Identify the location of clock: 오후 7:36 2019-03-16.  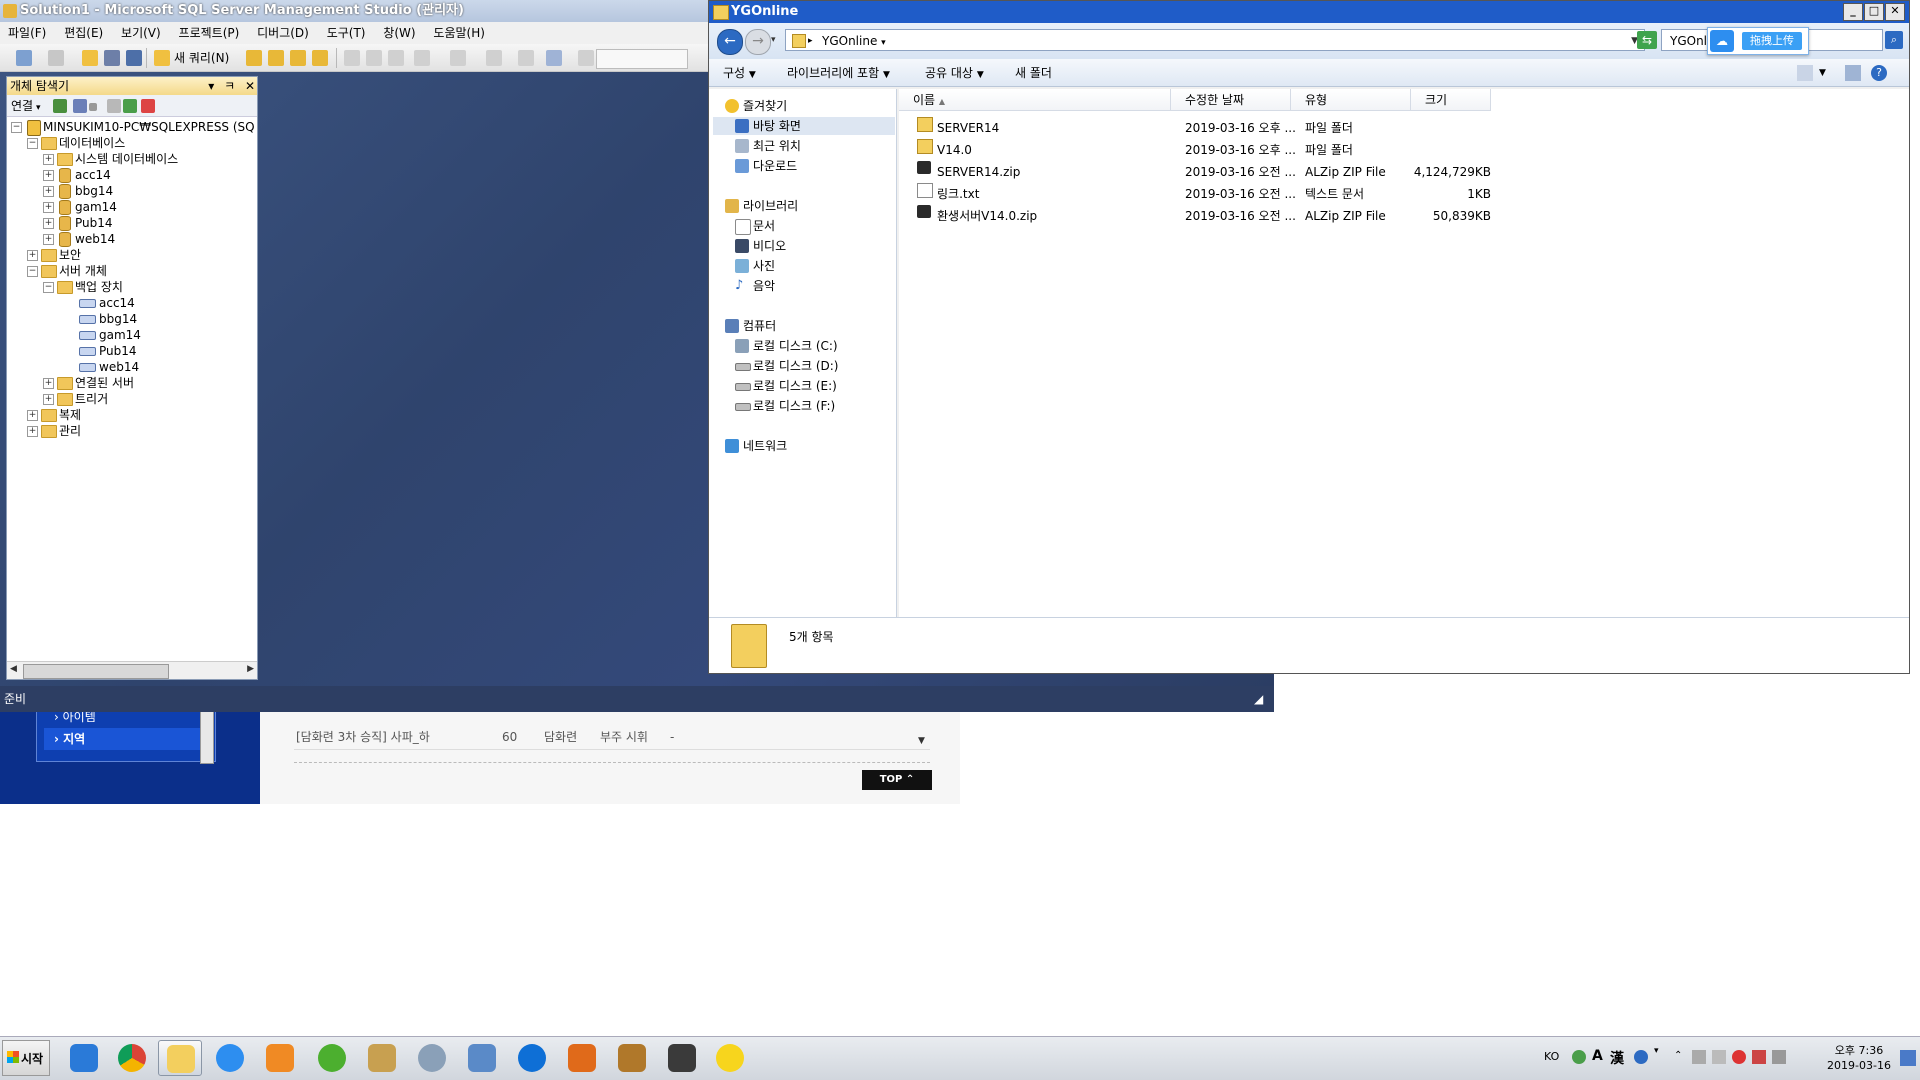
(1859, 1058).